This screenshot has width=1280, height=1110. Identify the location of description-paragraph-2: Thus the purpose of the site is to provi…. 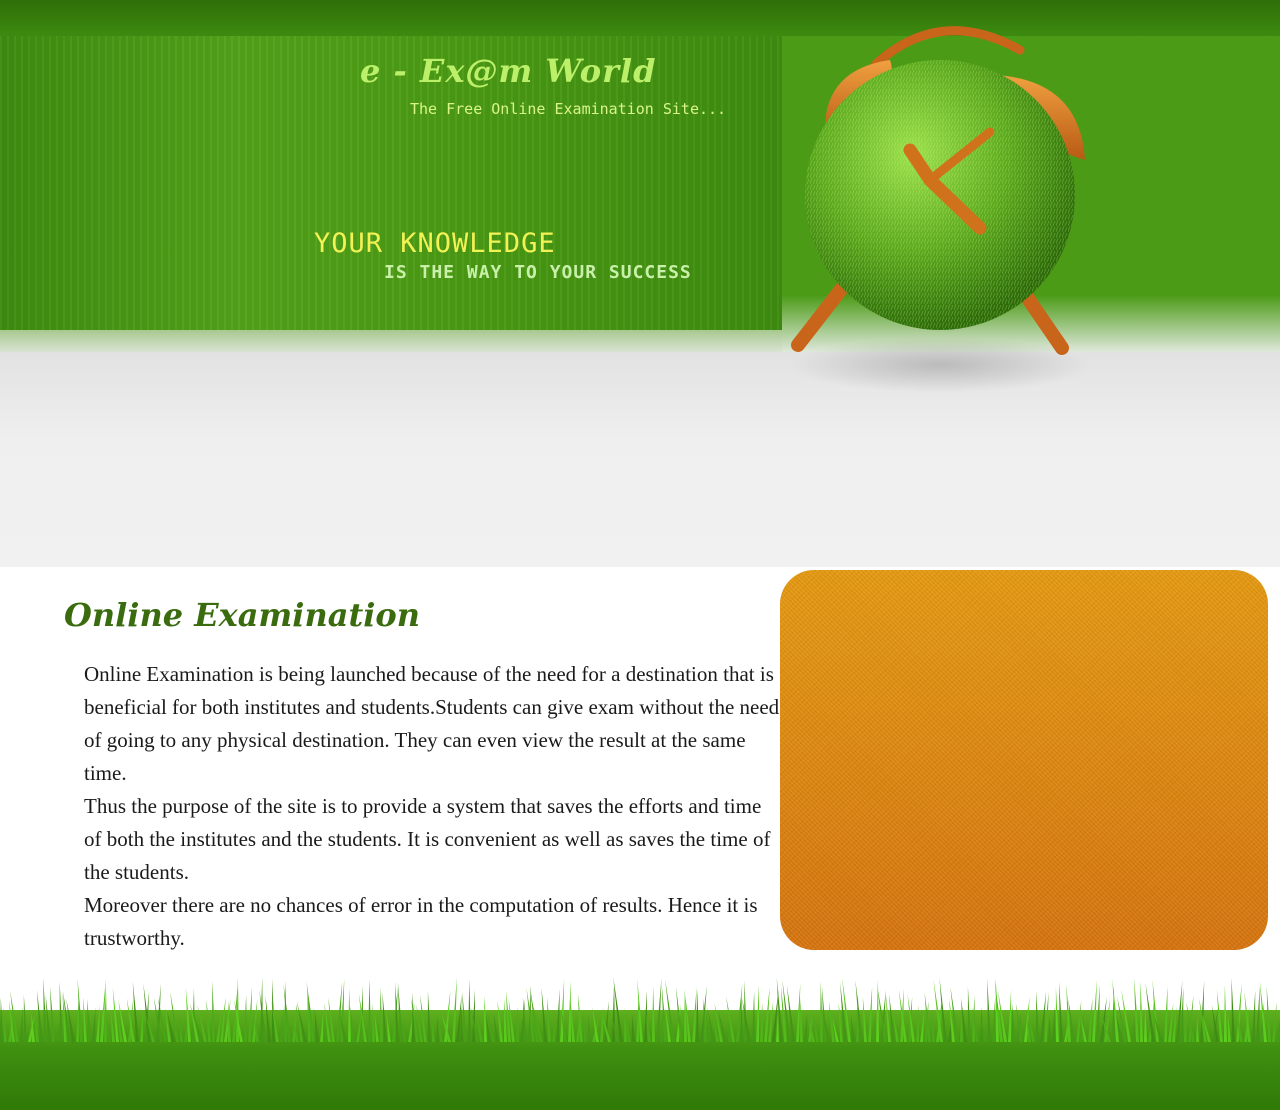
(427, 839).